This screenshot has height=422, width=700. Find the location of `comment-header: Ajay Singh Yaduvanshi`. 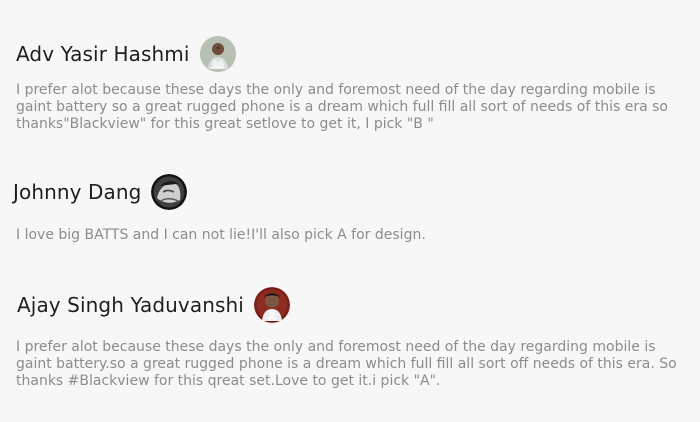

comment-header: Ajay Singh Yaduvanshi is located at coordinates (153, 305).